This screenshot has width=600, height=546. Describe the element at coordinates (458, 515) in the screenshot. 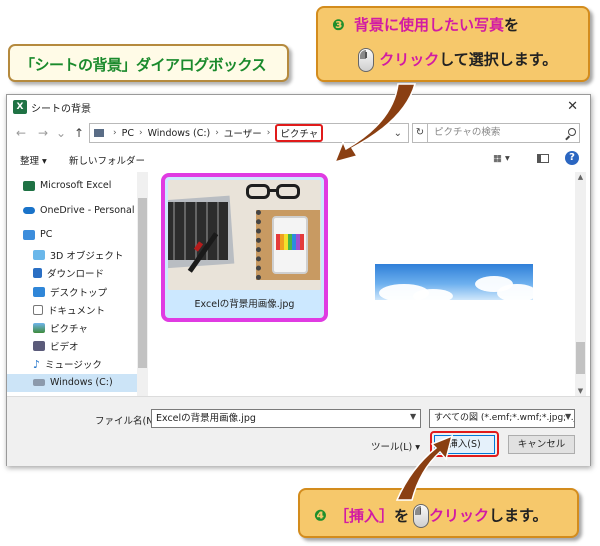

I see `step4-click: クリック` at that location.